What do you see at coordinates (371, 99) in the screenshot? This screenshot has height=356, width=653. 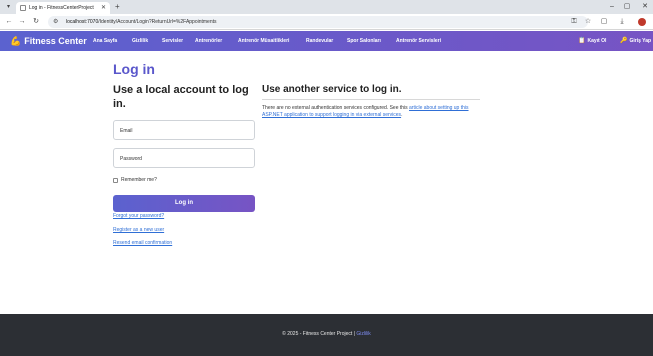 I see `divider` at bounding box center [371, 99].